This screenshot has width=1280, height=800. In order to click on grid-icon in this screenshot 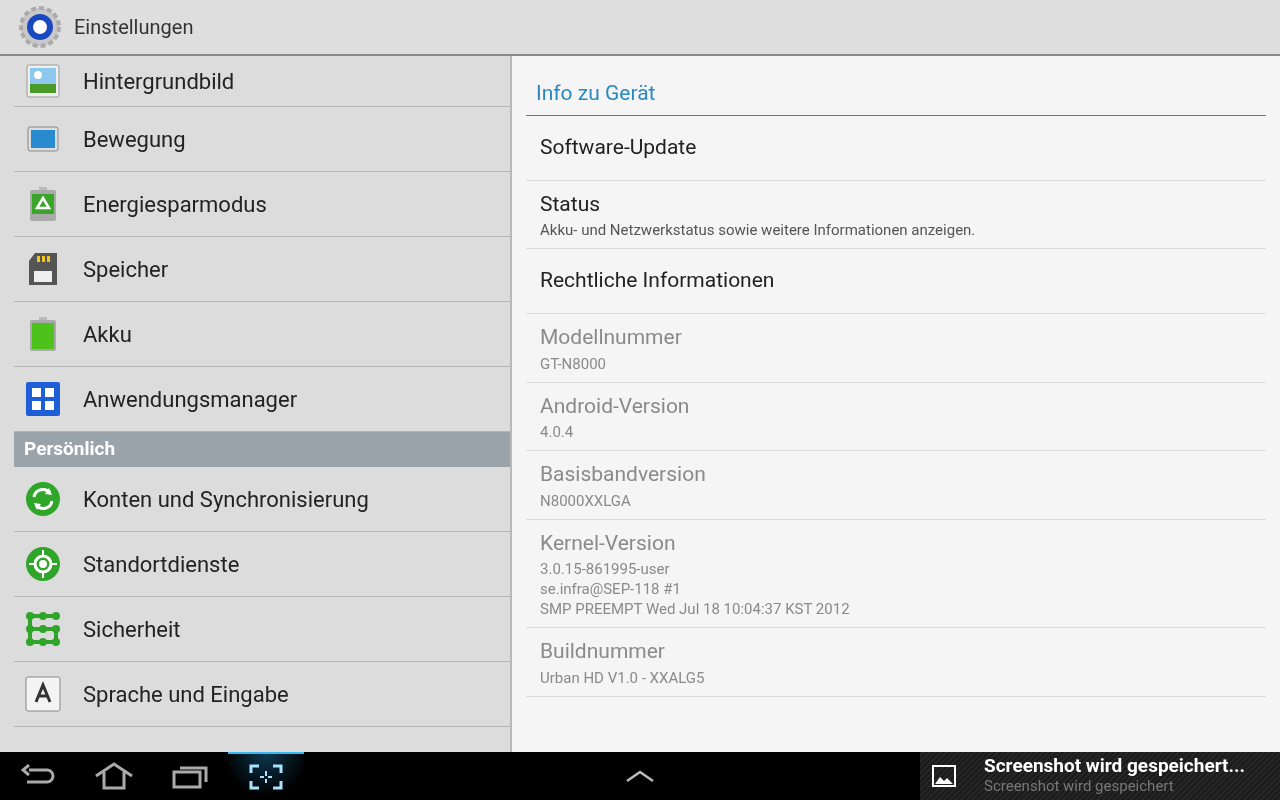, I will do `click(43, 399)`.